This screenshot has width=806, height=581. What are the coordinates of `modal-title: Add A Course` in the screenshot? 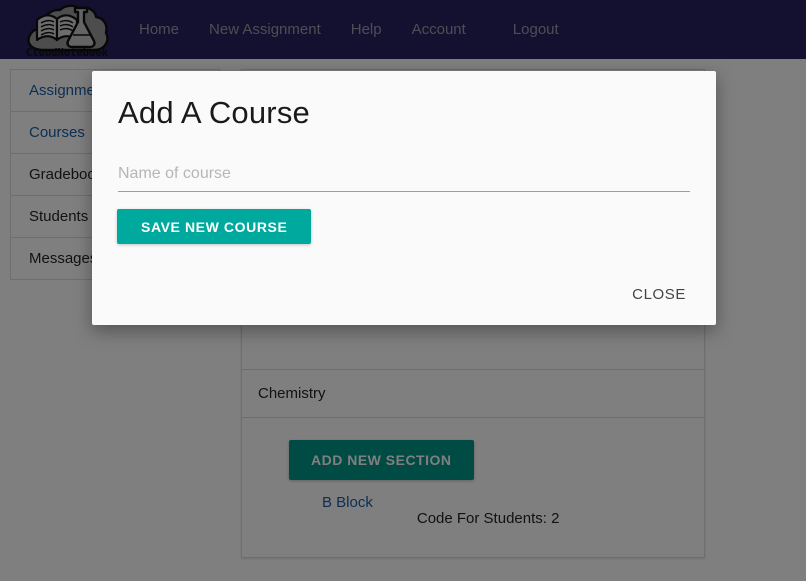 It's located at (214, 112).